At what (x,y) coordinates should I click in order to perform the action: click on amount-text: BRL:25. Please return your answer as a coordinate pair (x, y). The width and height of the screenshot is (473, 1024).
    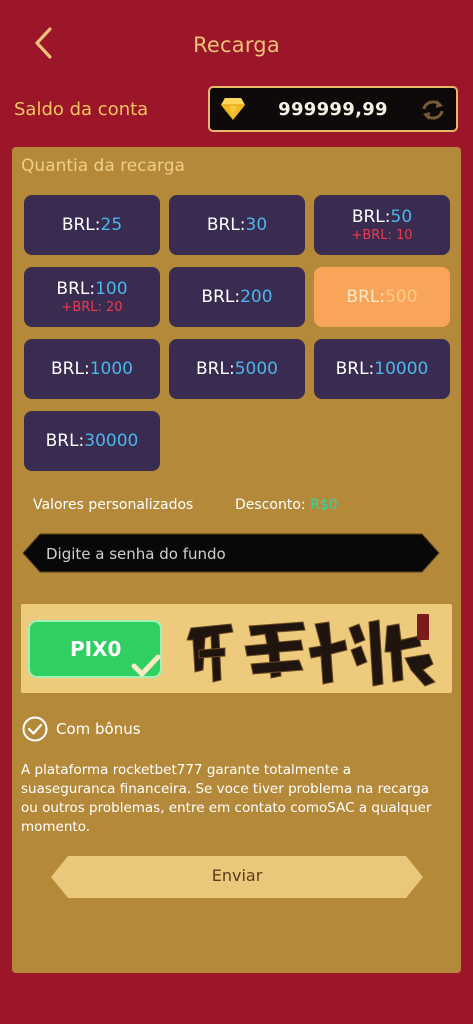
    Looking at the image, I should click on (92, 225).